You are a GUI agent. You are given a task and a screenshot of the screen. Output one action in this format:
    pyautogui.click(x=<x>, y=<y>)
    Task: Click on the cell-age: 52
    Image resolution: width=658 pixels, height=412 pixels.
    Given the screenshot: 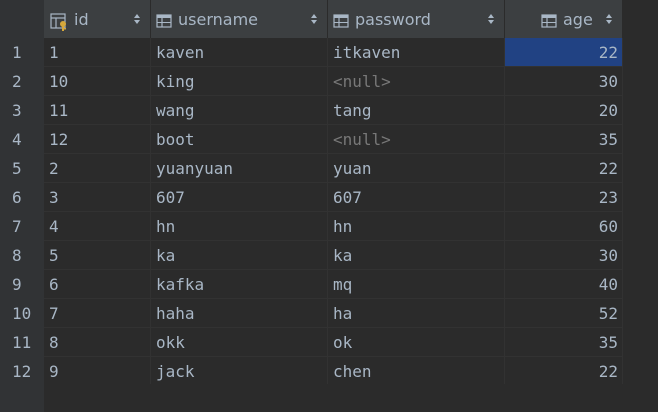 What is the action you would take?
    pyautogui.click(x=564, y=313)
    